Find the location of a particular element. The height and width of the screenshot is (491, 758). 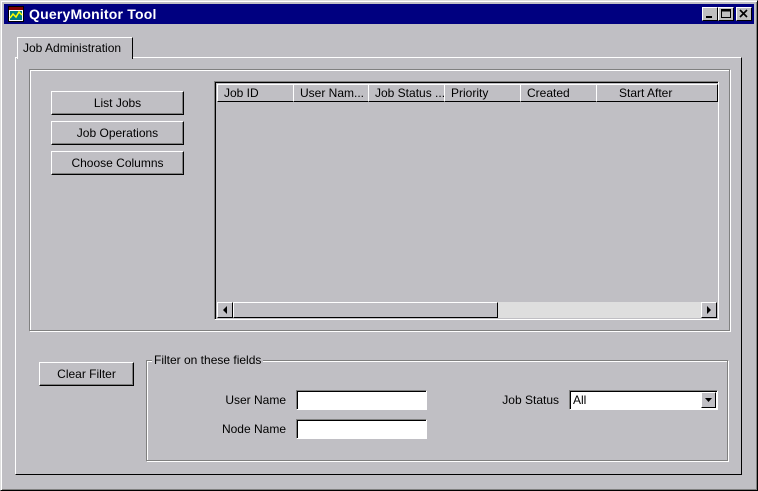

arrow-left-icon is located at coordinates (225, 310).